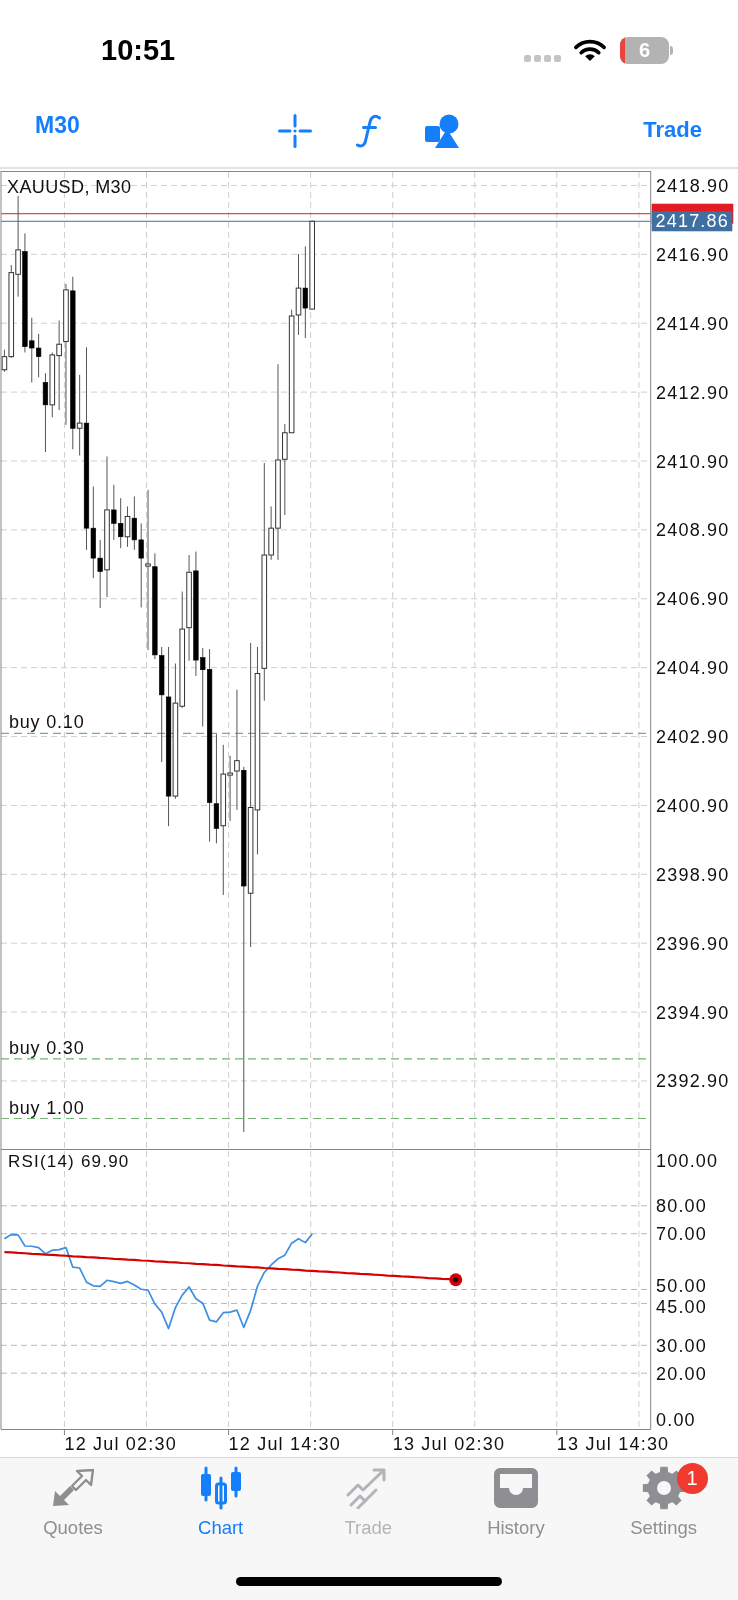 This screenshot has height=1600, width=738. What do you see at coordinates (138, 50) in the screenshot?
I see `status-time: 10:51` at bounding box center [138, 50].